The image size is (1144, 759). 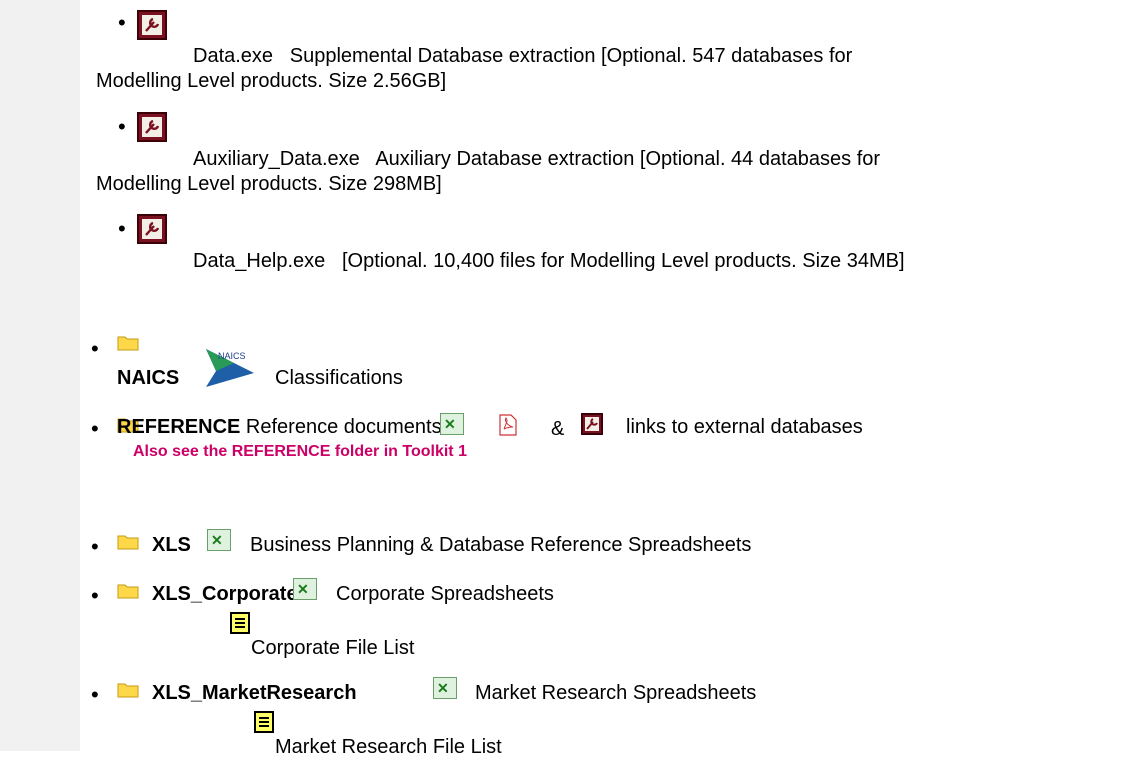 What do you see at coordinates (230, 368) in the screenshot?
I see `naics-logo-icon: NAICS` at bounding box center [230, 368].